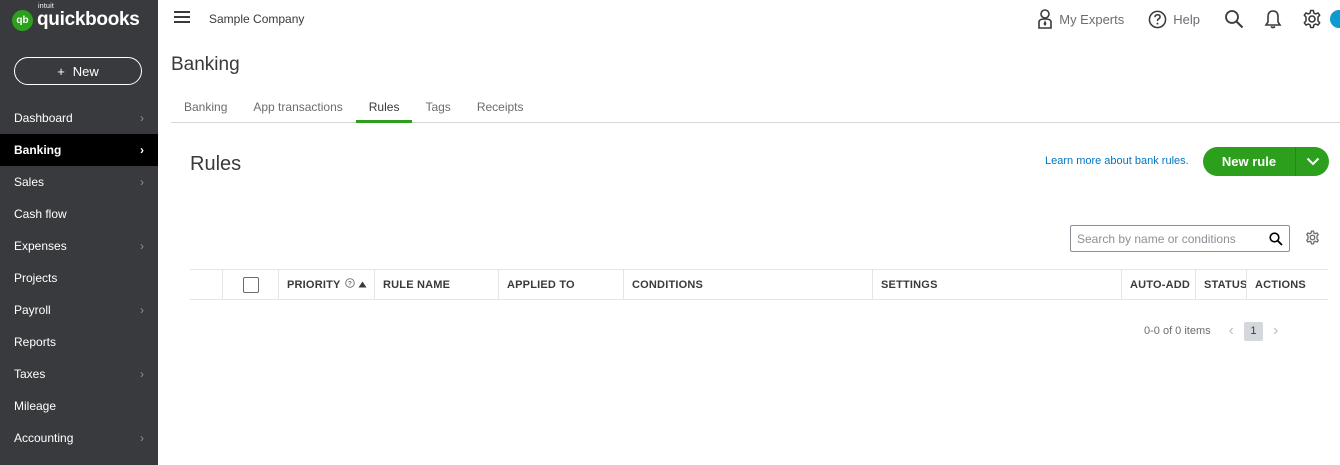 The width and height of the screenshot is (1340, 465). Describe the element at coordinates (500, 108) in the screenshot. I see `tab-receipts: Receipts` at that location.